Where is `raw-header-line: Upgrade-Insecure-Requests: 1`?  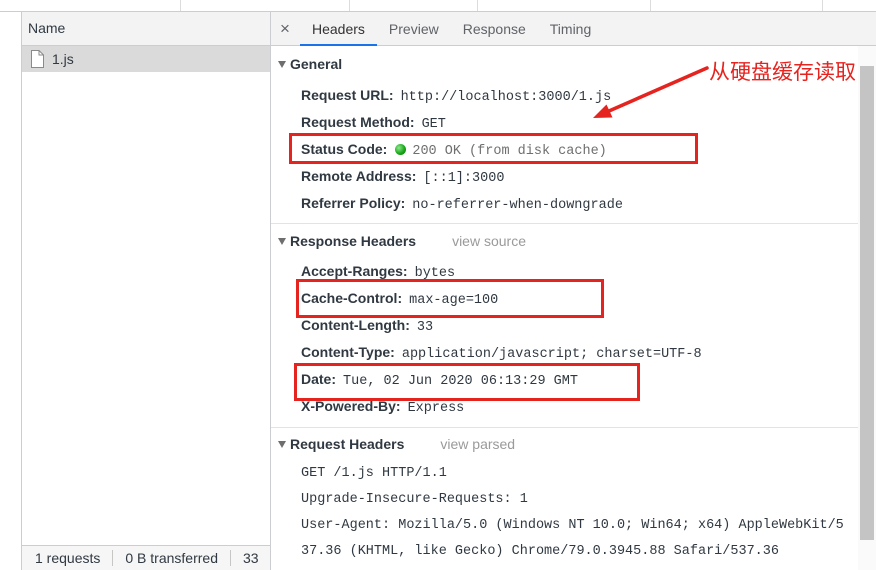
raw-header-line: Upgrade-Insecure-Requests: 1 is located at coordinates (414, 499).